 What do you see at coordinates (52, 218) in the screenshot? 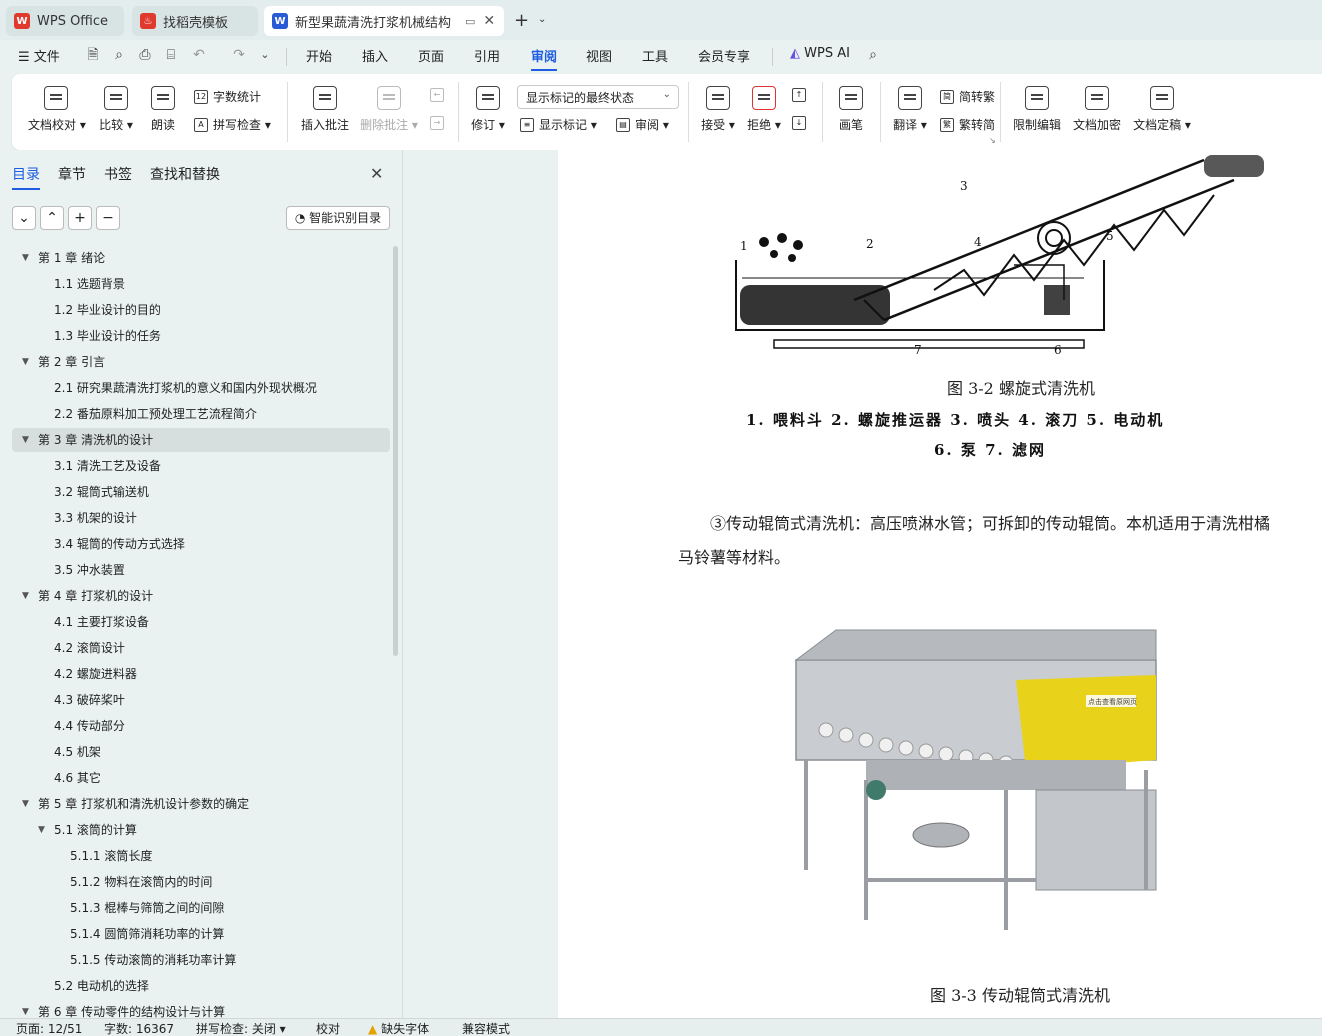
I see `expand-button: ⌃` at bounding box center [52, 218].